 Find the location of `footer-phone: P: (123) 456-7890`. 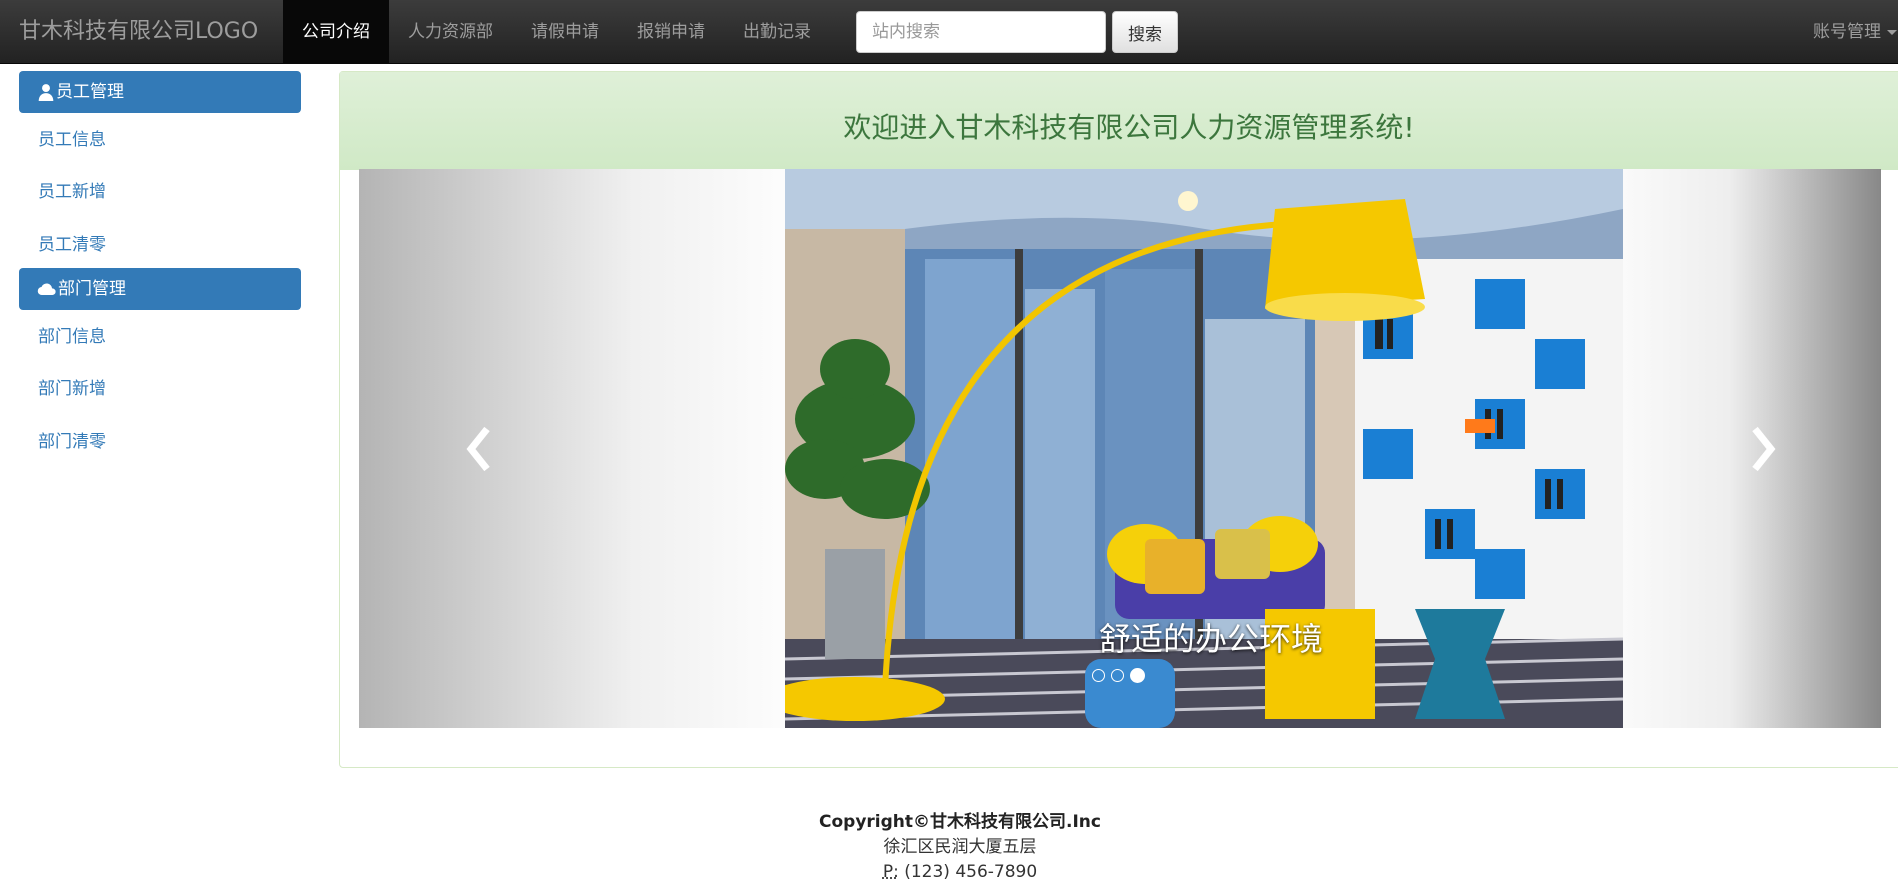

footer-phone: P: (123) 456-7890 is located at coordinates (949, 872).